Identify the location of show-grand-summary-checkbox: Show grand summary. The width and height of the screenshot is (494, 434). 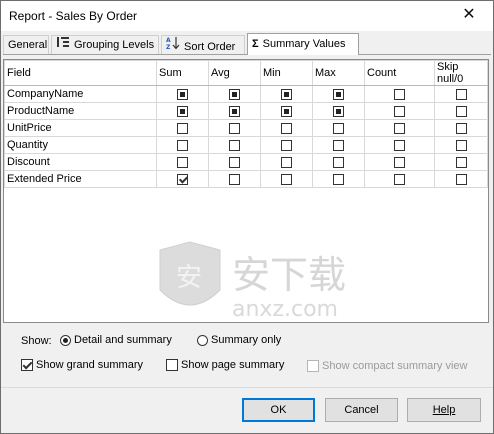
(82, 365).